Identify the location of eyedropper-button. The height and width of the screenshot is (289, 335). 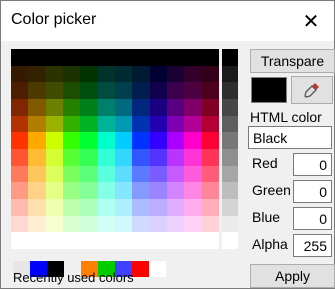
(312, 90).